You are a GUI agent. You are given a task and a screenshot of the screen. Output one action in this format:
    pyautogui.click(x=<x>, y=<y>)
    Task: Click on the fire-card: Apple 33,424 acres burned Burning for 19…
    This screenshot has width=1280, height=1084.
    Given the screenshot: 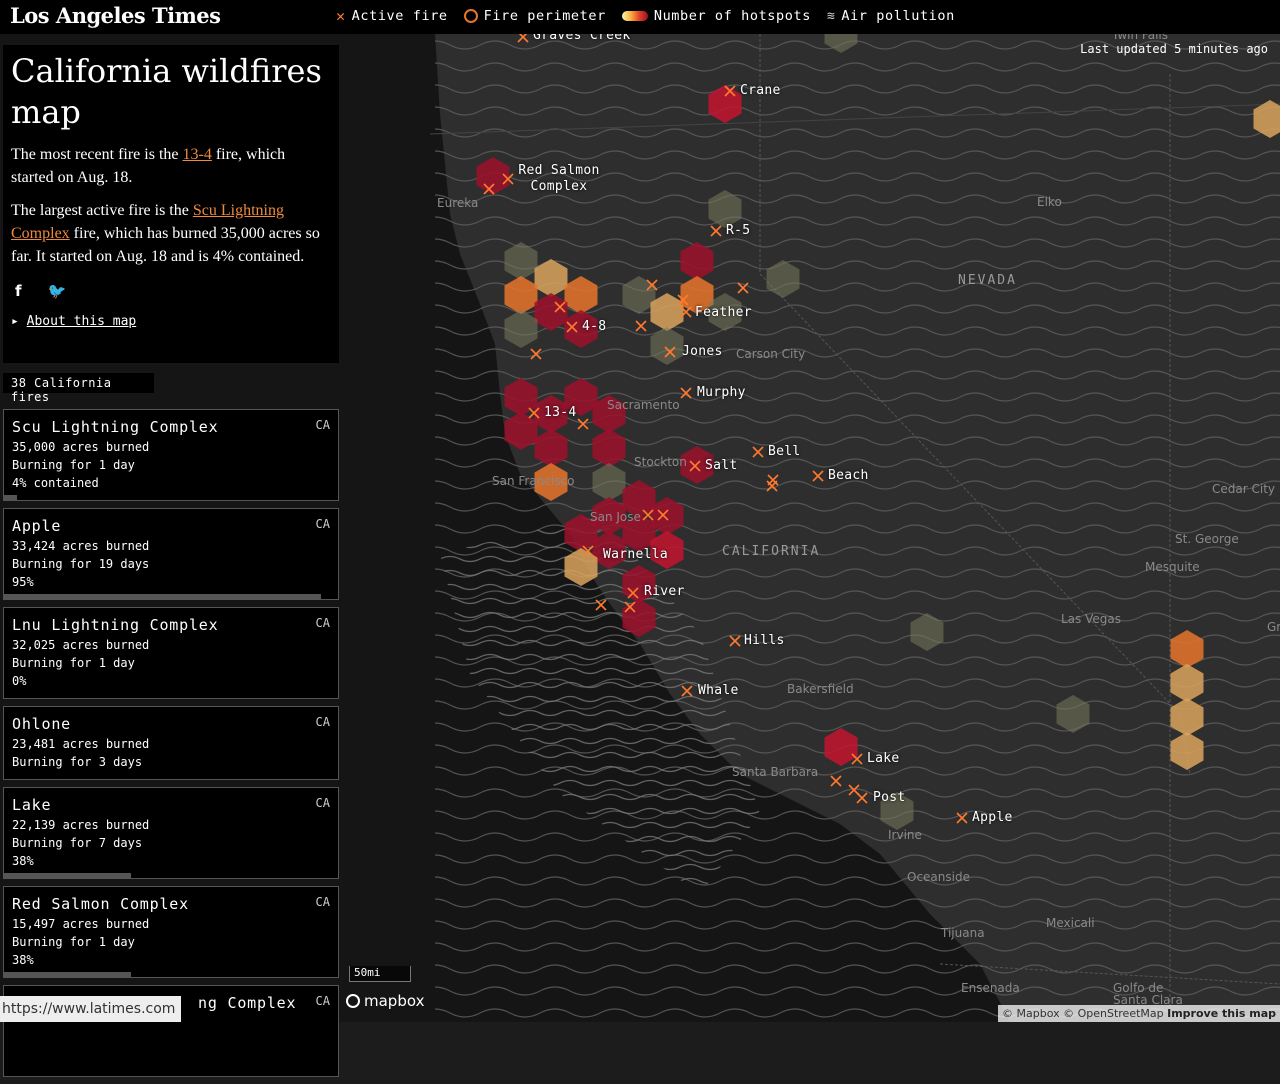 What is the action you would take?
    pyautogui.click(x=171, y=554)
    